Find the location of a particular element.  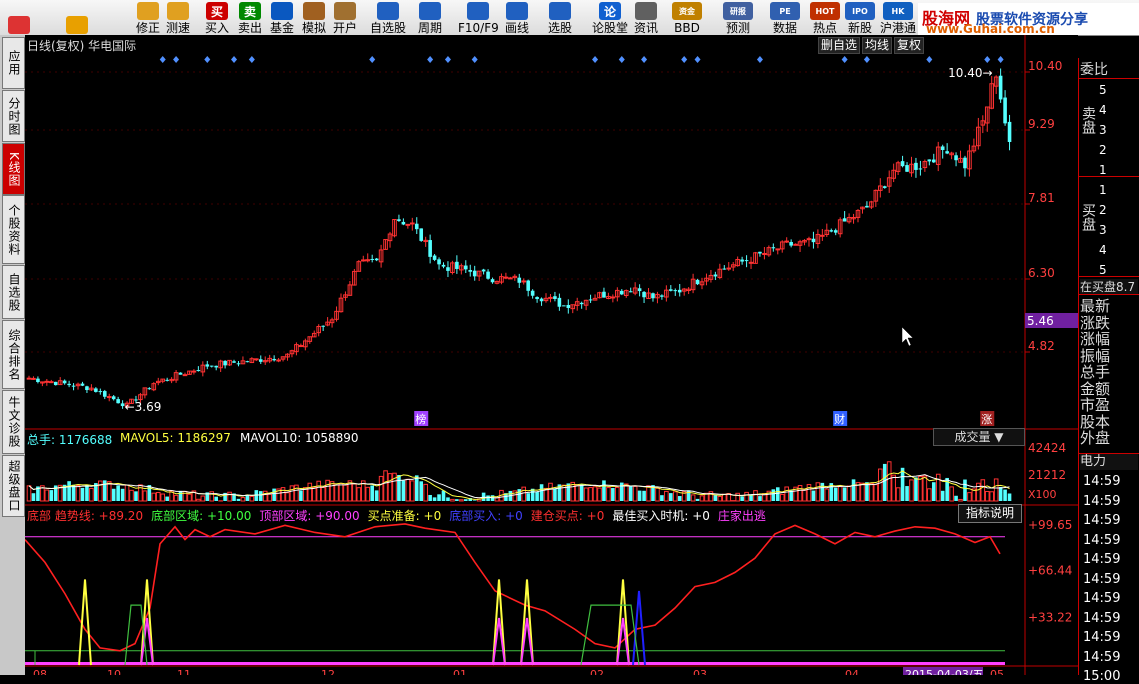

chart-header-button-0: 删自选 is located at coordinates (839, 45).